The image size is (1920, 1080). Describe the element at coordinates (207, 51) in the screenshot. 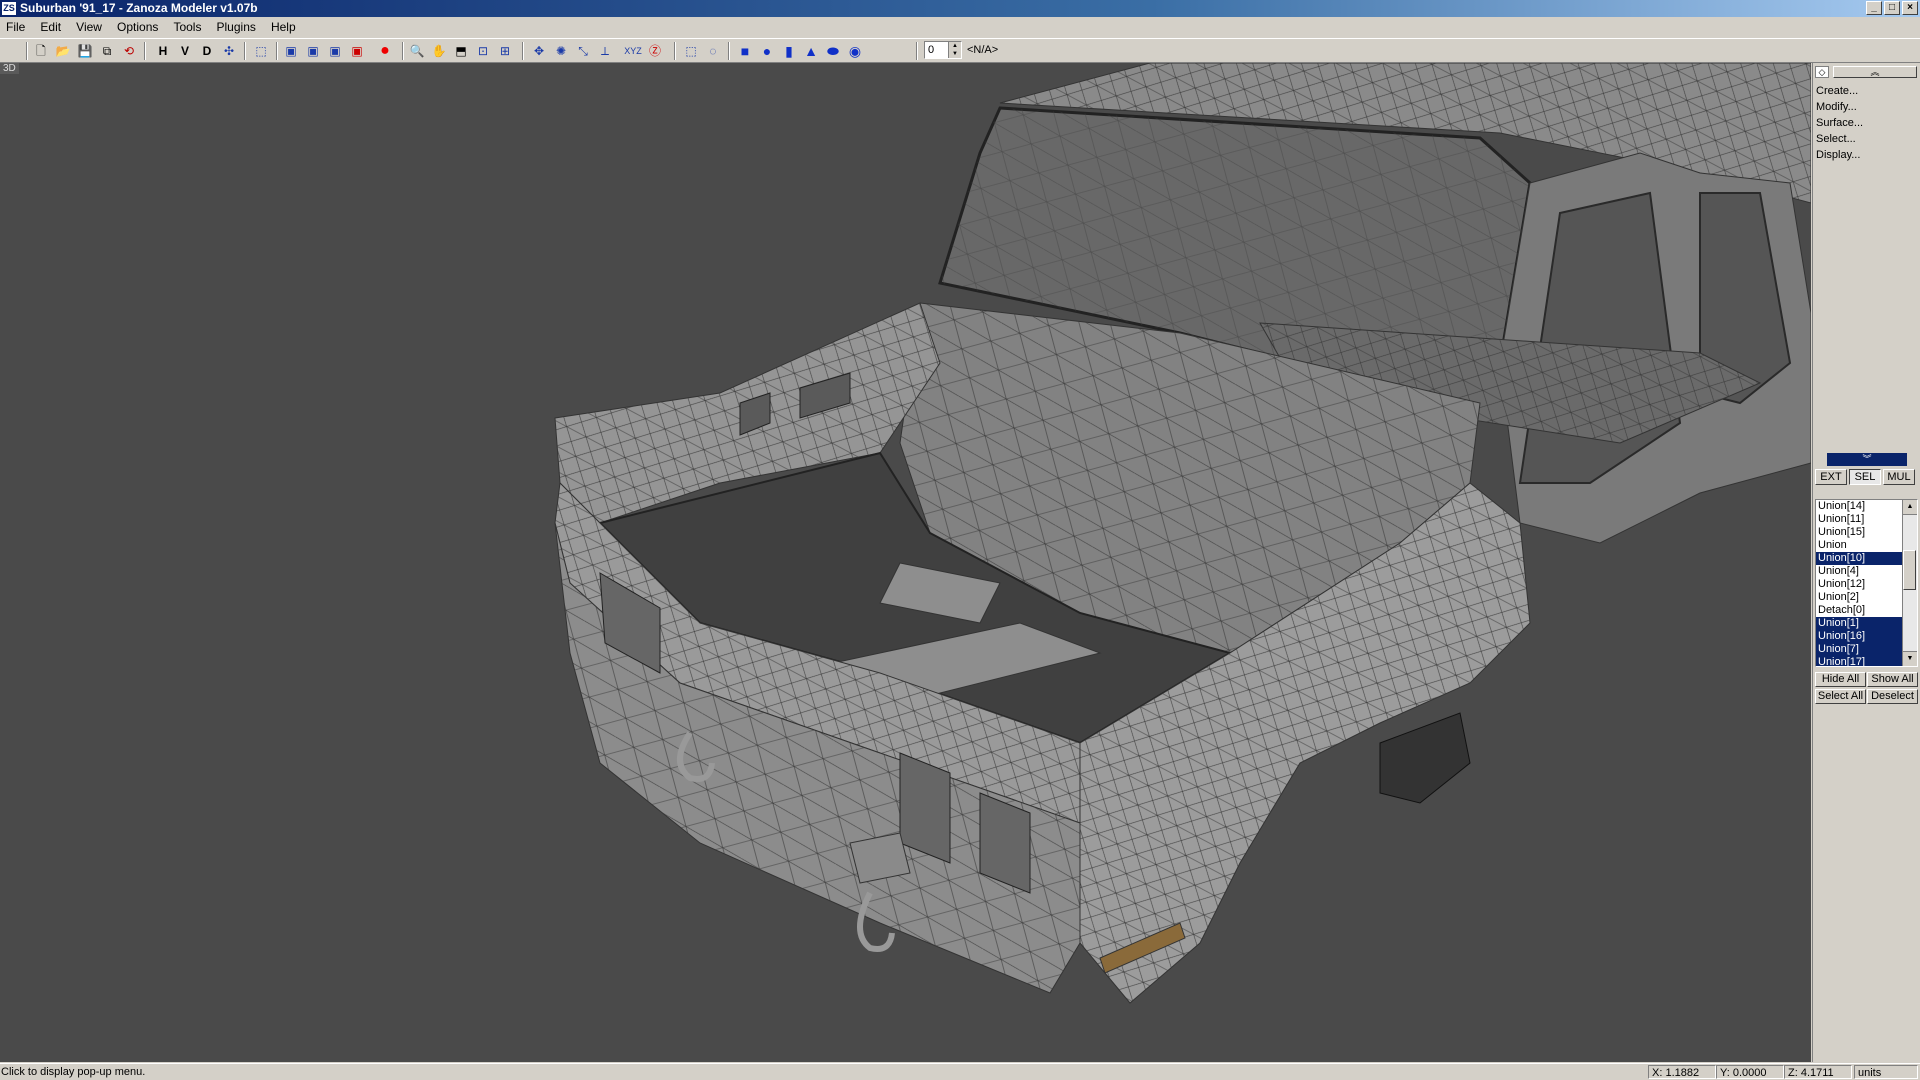

I see `view-d-button: D` at that location.